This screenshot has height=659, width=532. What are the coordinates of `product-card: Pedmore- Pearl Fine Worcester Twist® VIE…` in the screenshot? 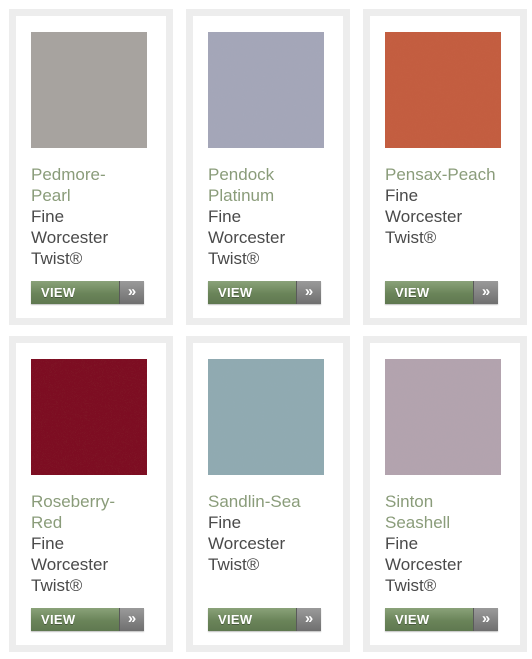 It's located at (91, 167).